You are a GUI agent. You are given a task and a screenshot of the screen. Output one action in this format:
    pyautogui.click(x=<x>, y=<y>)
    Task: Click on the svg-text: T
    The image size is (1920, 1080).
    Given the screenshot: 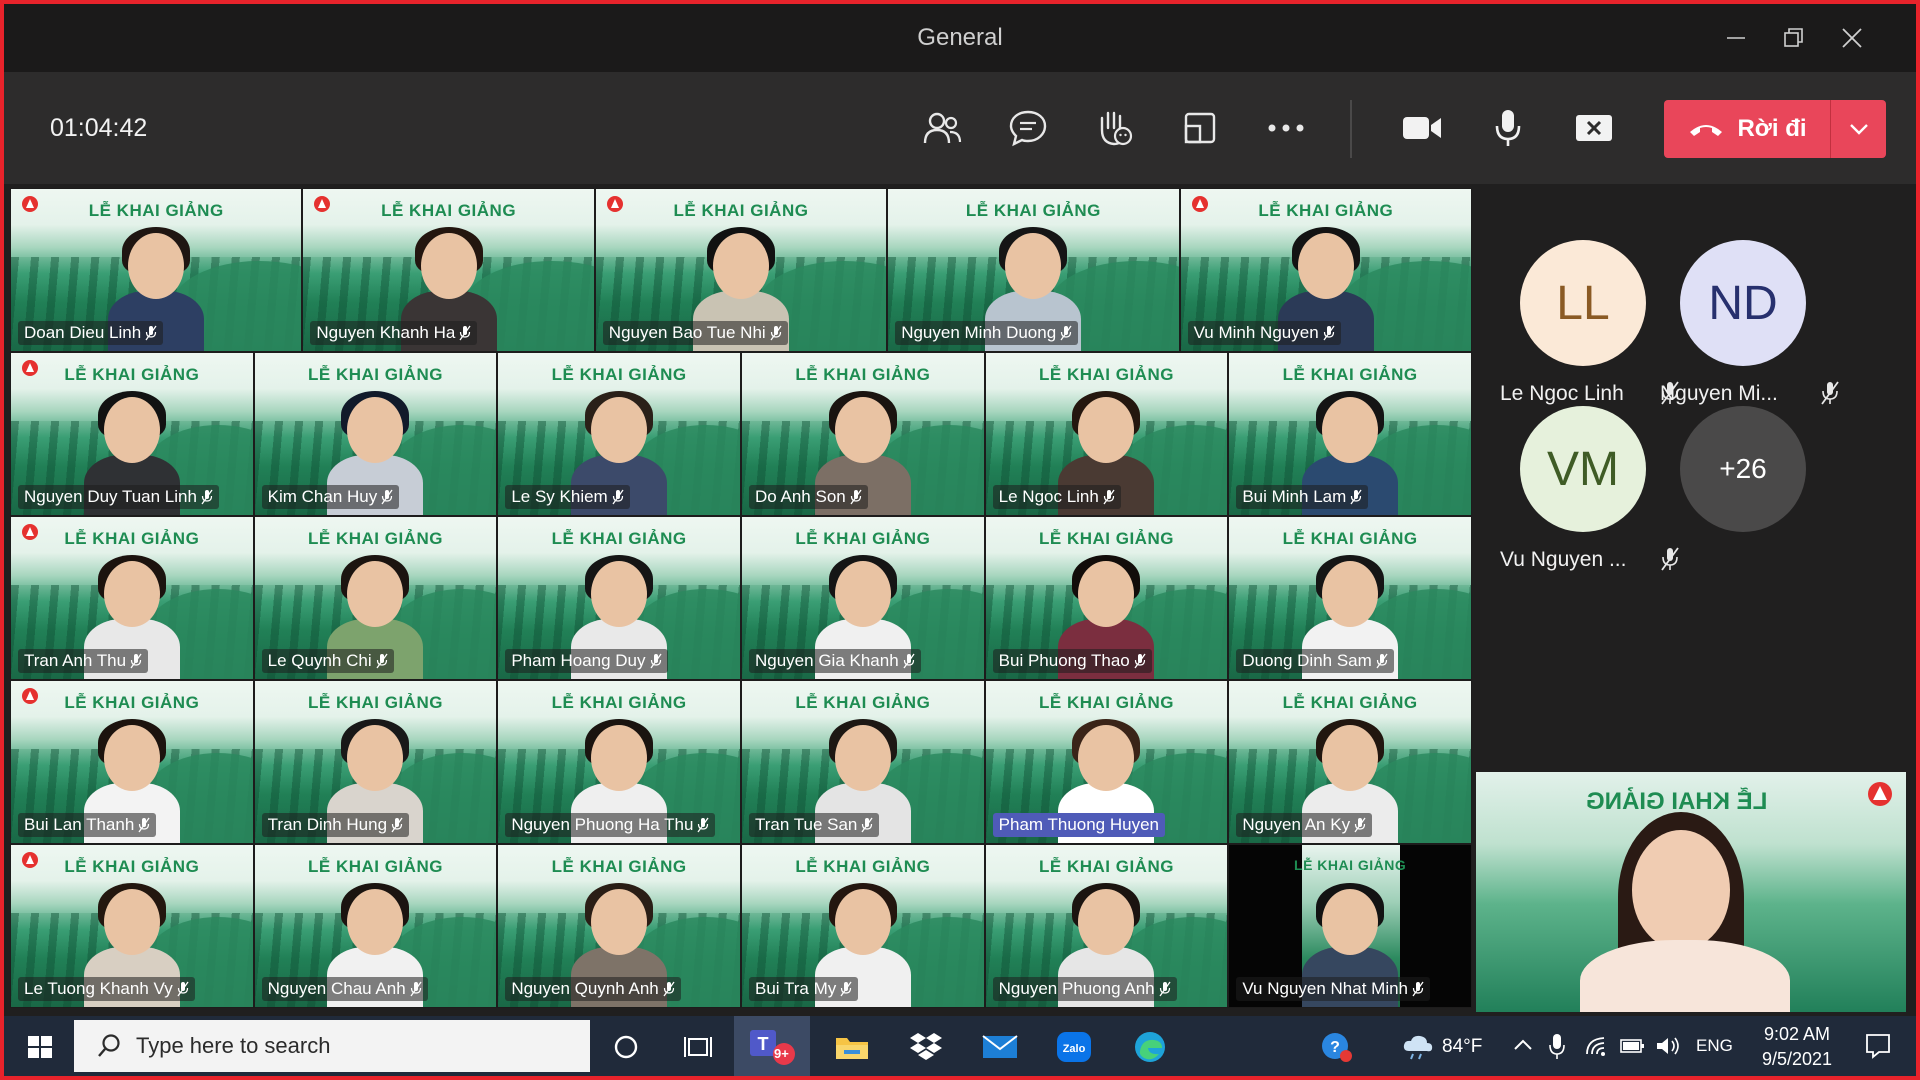 What is the action you would take?
    pyautogui.click(x=763, y=1044)
    